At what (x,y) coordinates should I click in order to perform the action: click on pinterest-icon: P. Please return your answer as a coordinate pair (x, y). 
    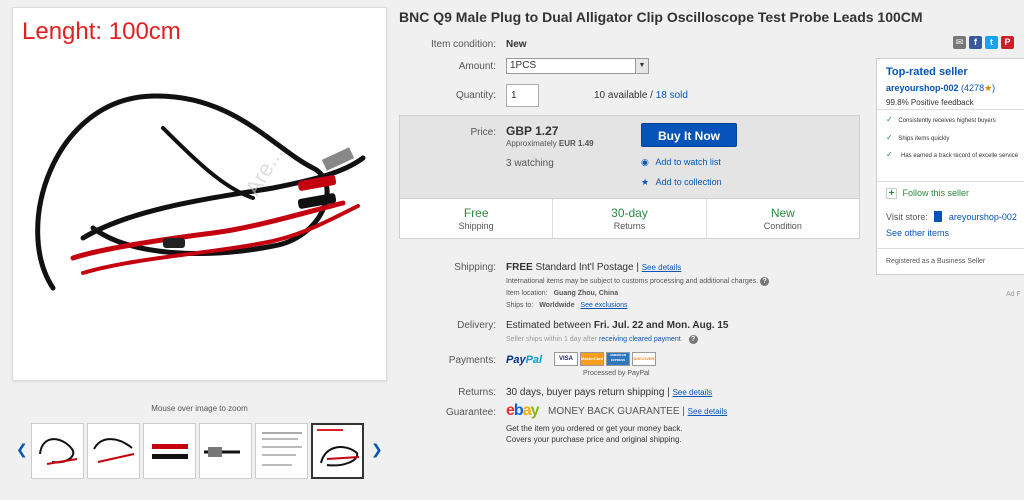
    Looking at the image, I should click on (1007, 42).